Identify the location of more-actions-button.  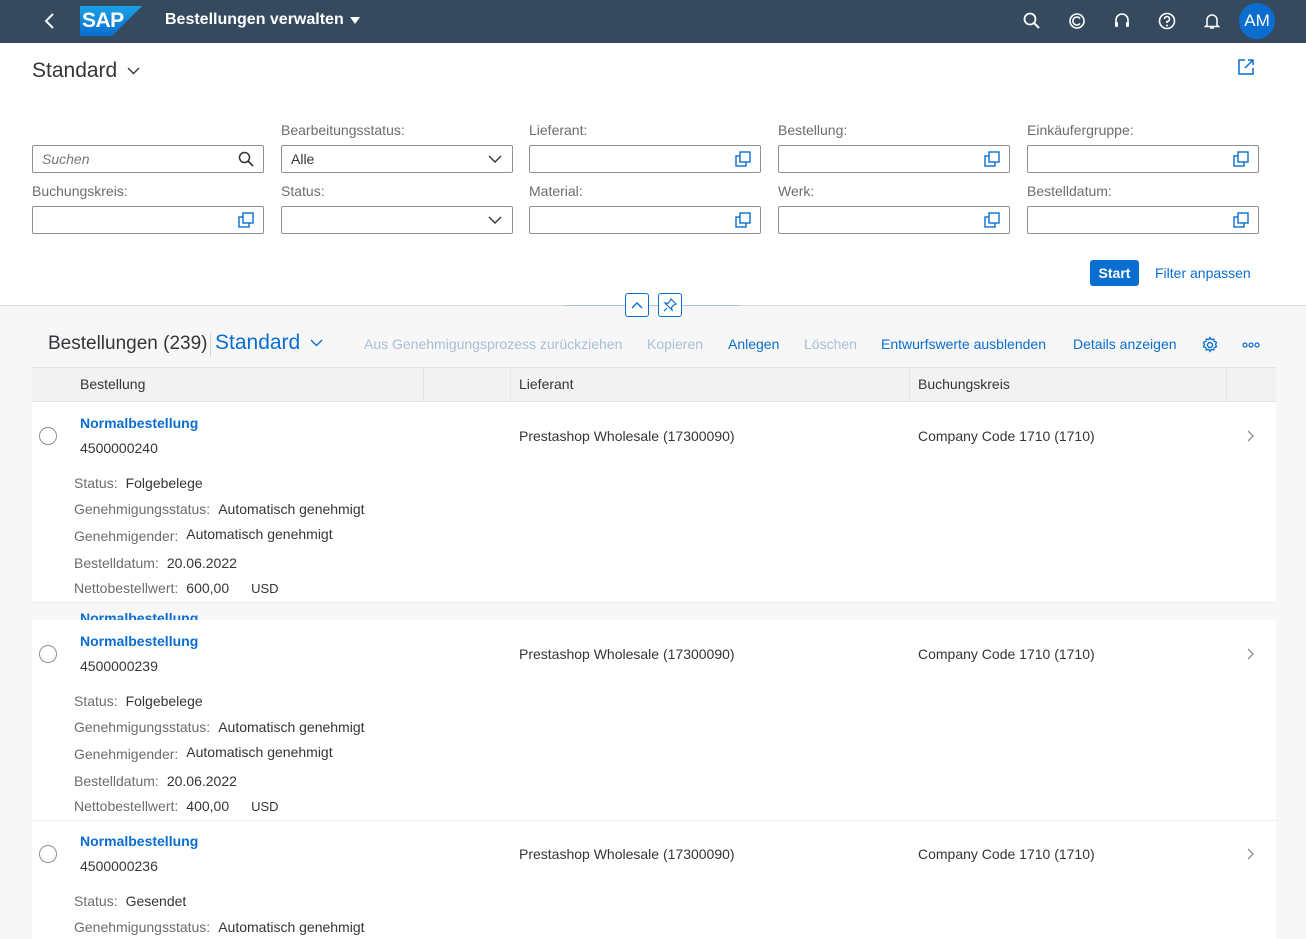
(1251, 345).